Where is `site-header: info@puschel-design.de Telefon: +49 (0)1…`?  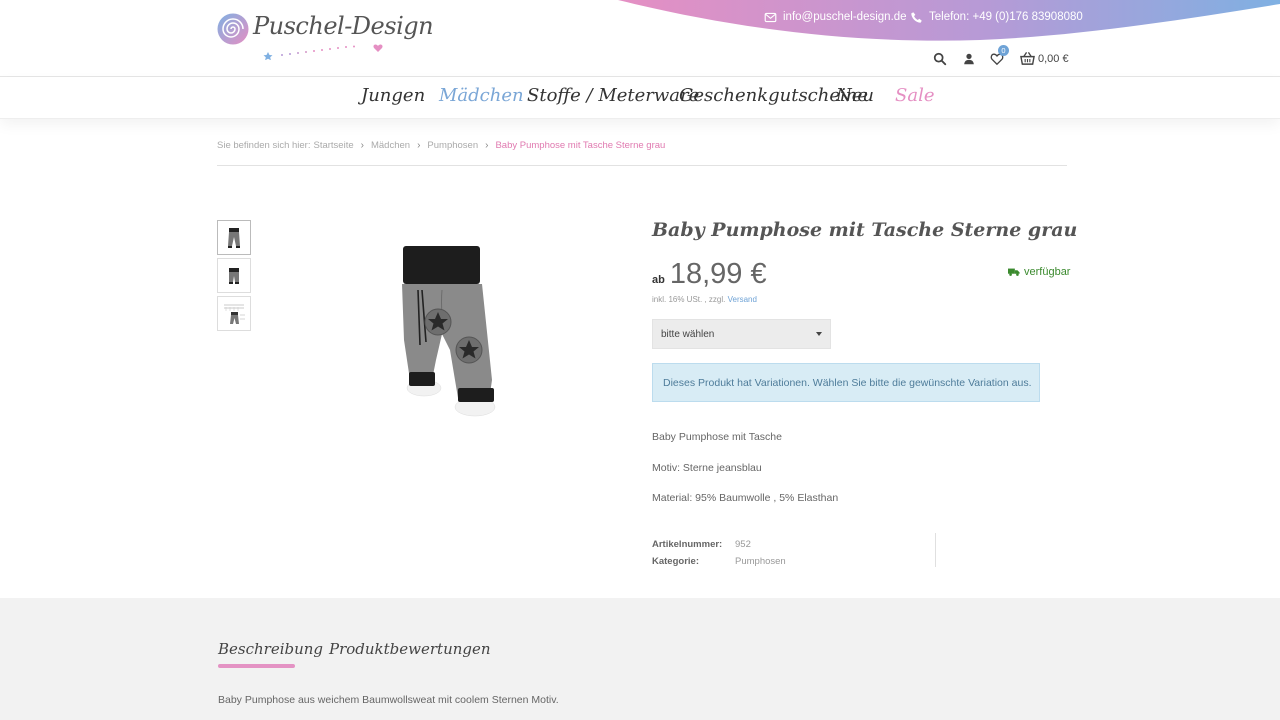
site-header: info@puschel-design.de Telefon: +49 (0)1… is located at coordinates (640, 38).